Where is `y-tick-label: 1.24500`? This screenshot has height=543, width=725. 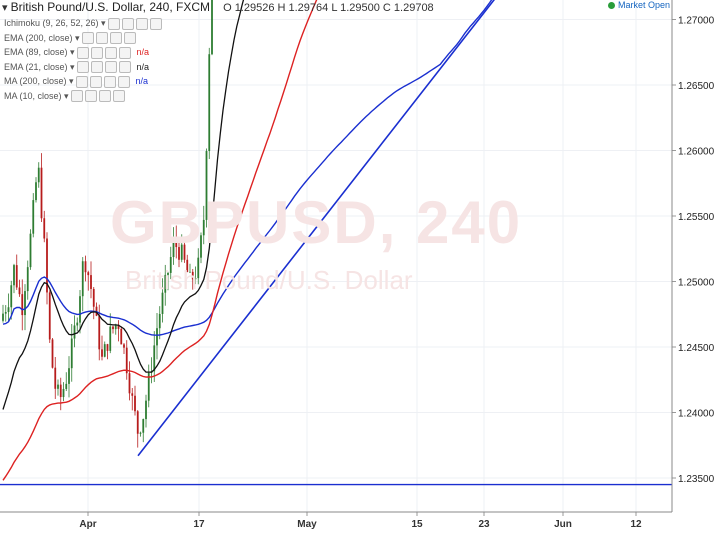 y-tick-label: 1.24500 is located at coordinates (696, 348).